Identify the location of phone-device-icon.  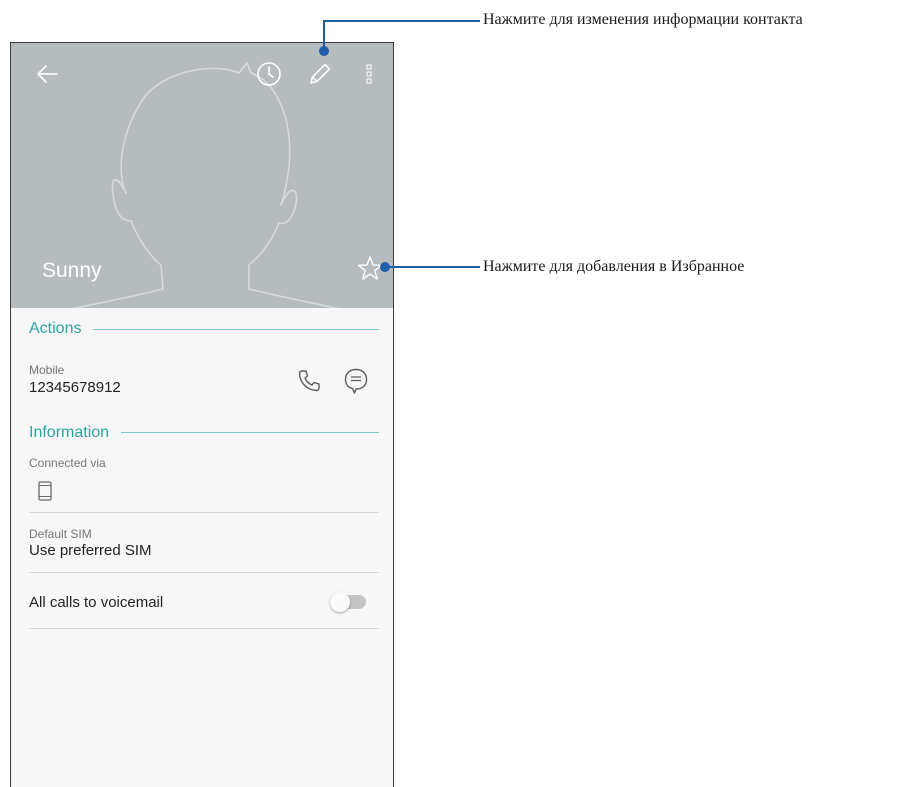
(45, 491).